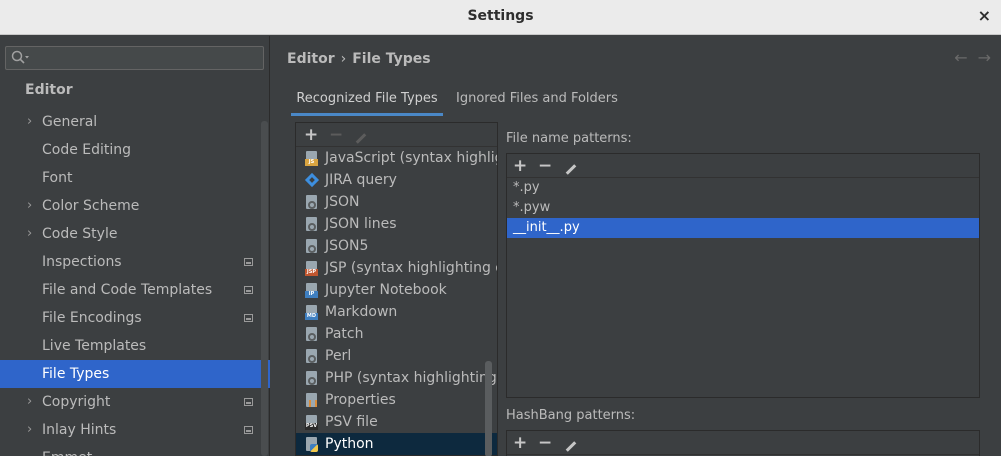  What do you see at coordinates (82, 262) in the screenshot?
I see `sidebar-item-label: Inspections` at bounding box center [82, 262].